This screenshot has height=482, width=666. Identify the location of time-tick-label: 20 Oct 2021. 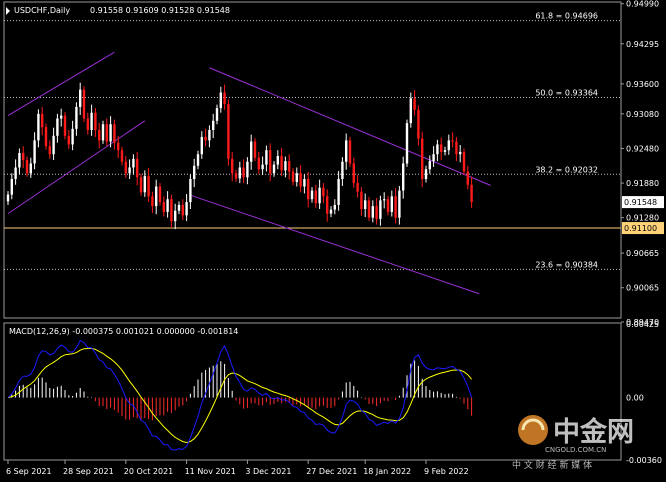
(148, 471).